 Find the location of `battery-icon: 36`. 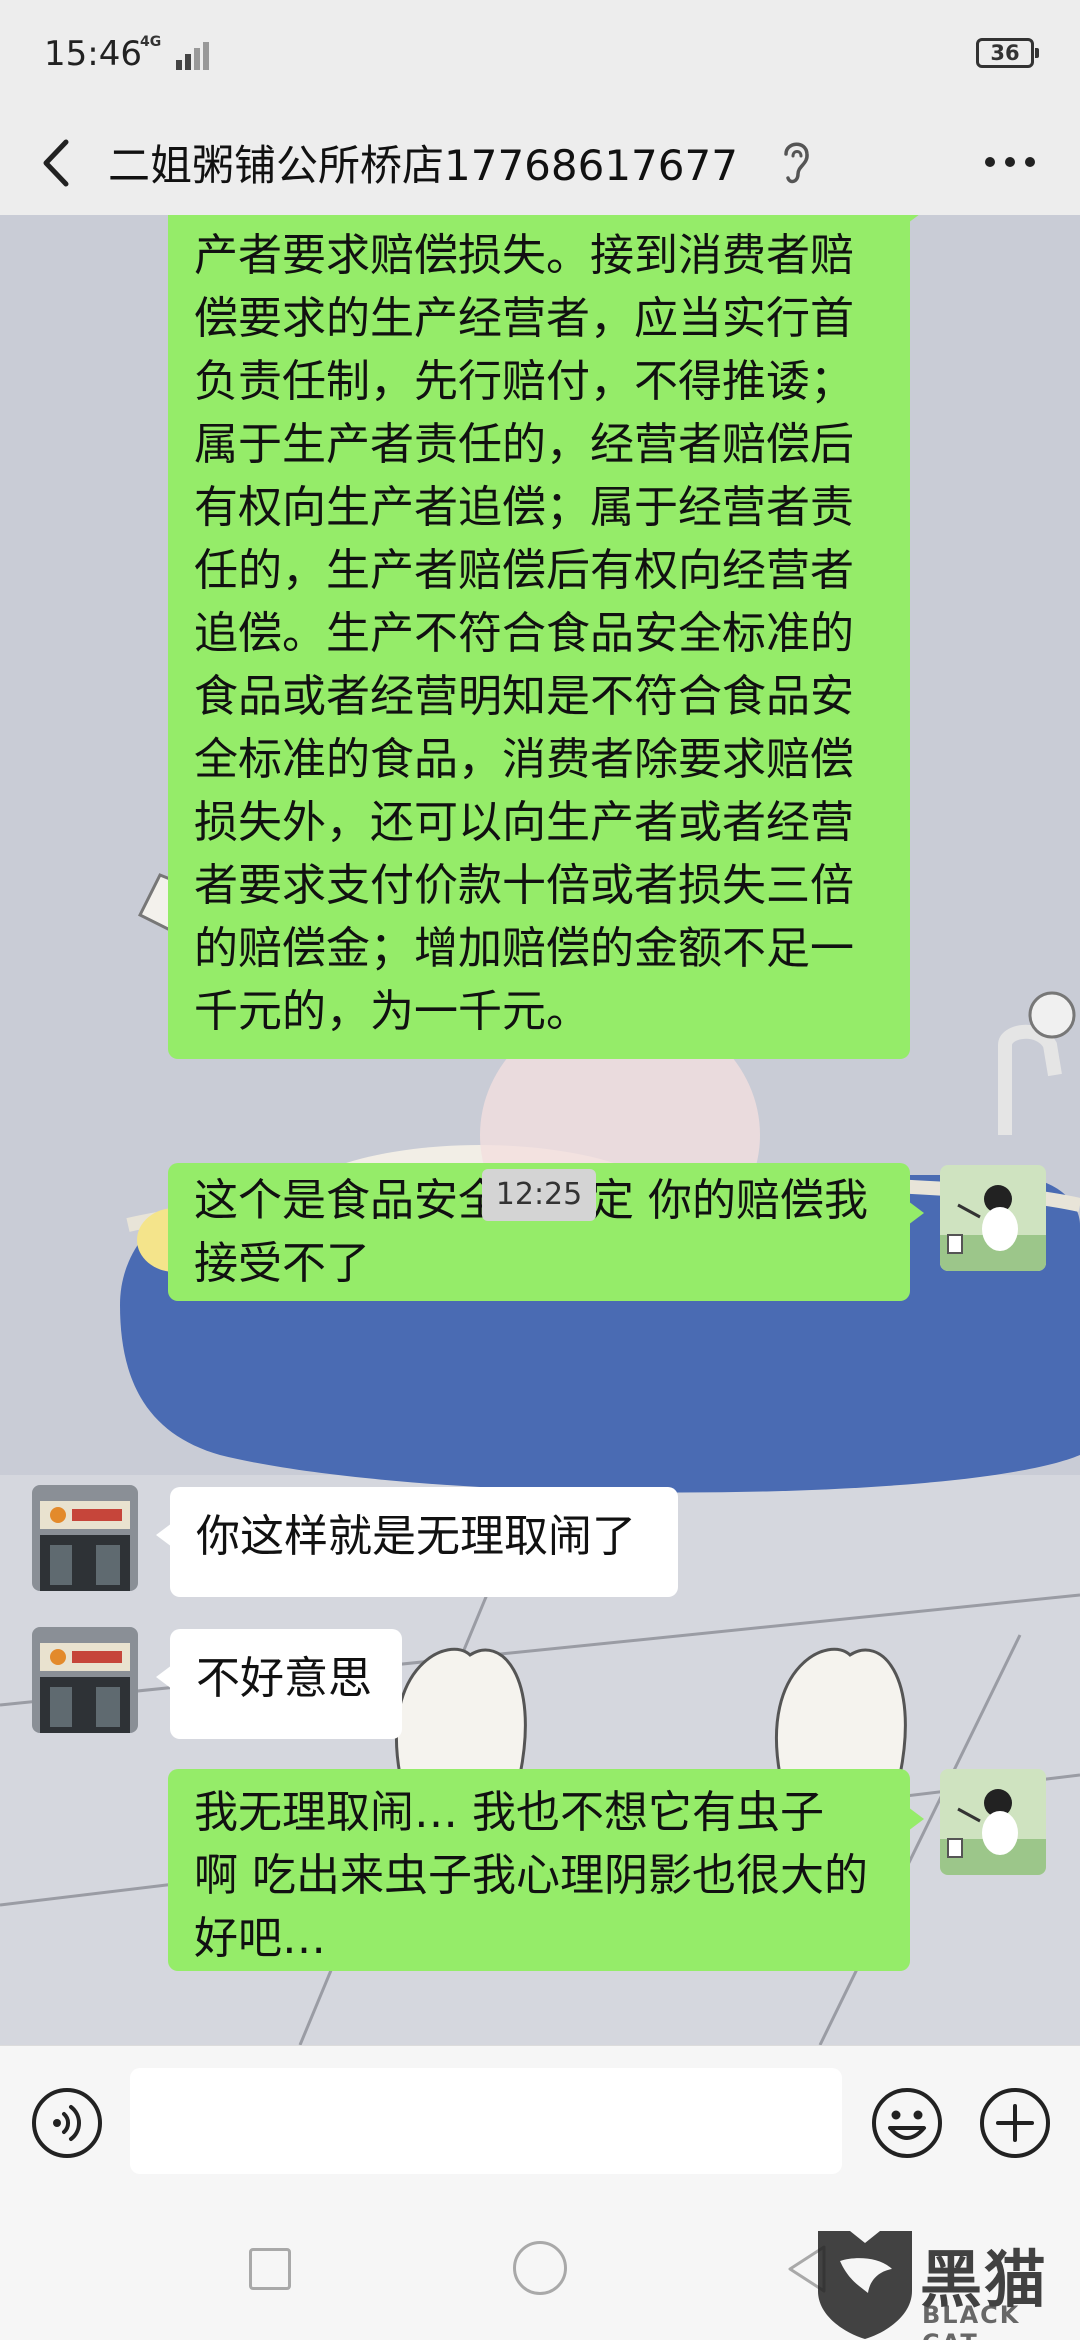

battery-icon: 36 is located at coordinates (1007, 53).